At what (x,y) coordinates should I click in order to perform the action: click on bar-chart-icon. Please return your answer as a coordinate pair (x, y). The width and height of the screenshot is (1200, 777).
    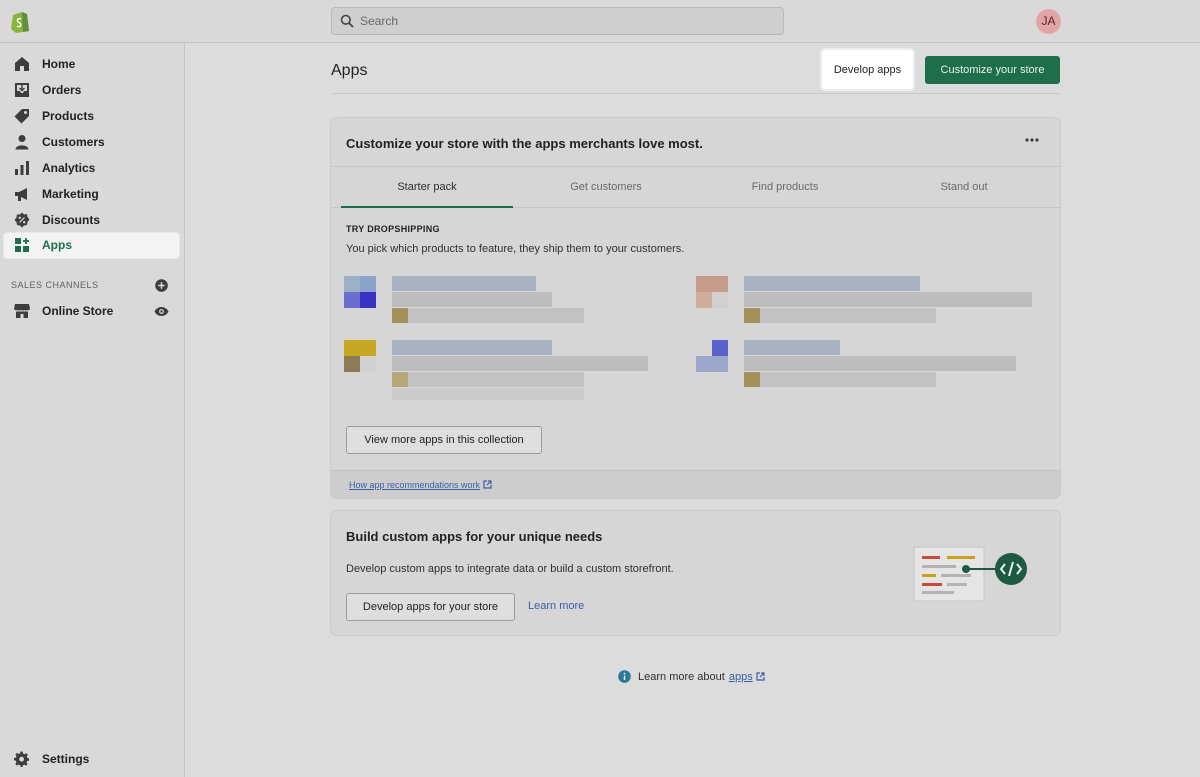
    Looking at the image, I should click on (22, 168).